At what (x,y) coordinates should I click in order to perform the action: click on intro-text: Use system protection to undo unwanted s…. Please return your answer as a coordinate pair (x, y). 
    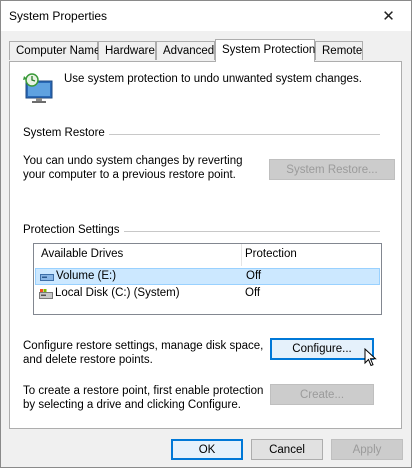
    Looking at the image, I should click on (213, 79).